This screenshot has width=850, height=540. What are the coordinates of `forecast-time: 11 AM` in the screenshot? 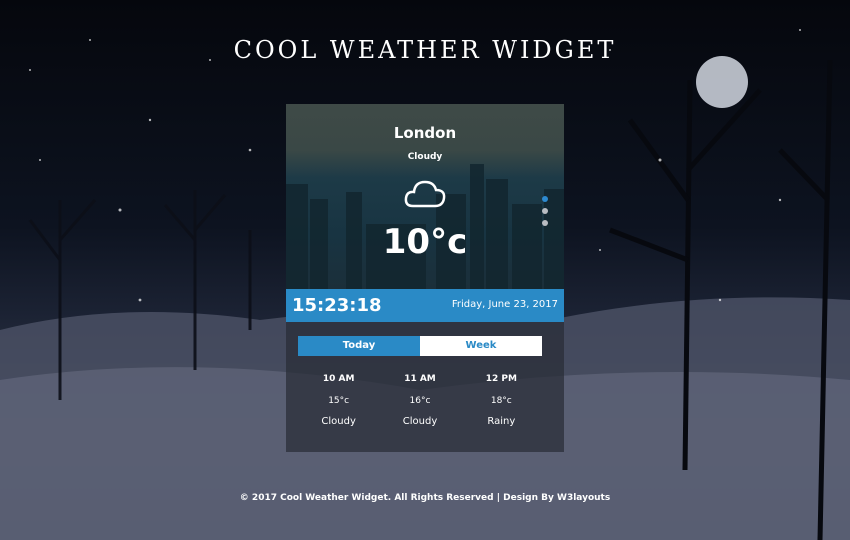 It's located at (420, 379).